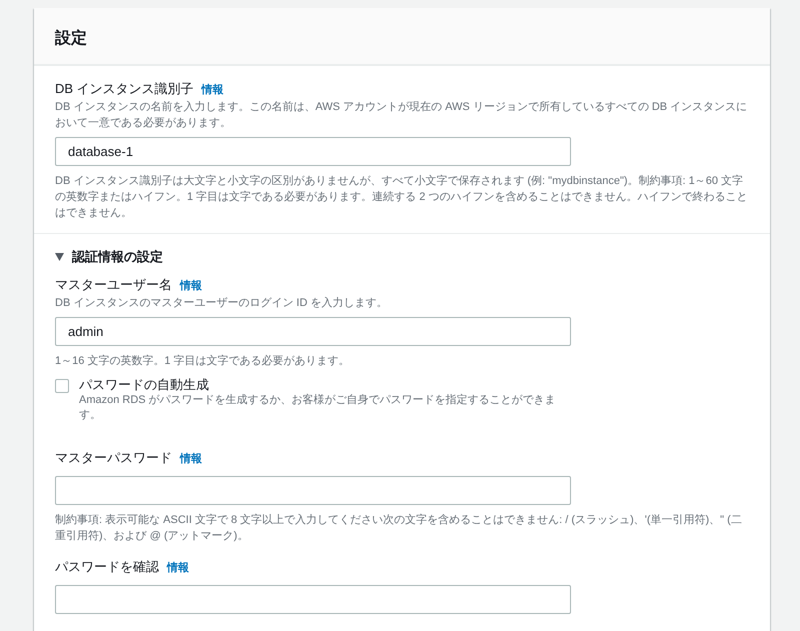 This screenshot has height=631, width=800. Describe the element at coordinates (313, 331) in the screenshot. I see `input-field: admin` at that location.